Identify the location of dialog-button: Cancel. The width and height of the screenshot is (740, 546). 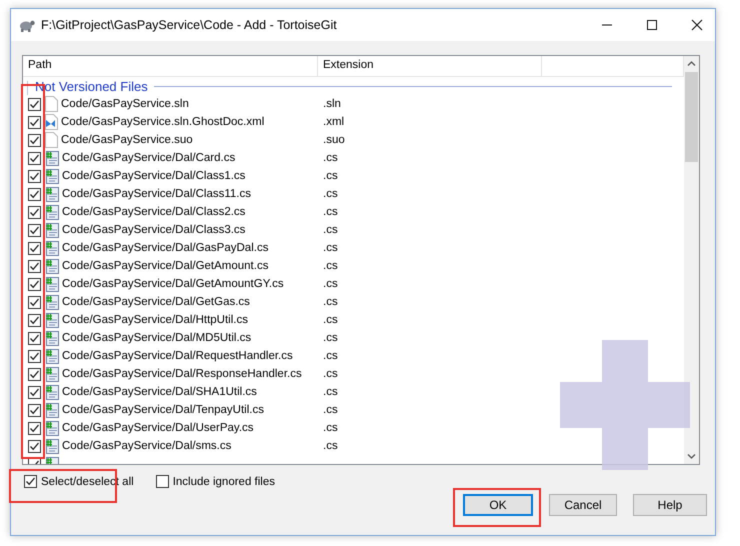
(583, 505).